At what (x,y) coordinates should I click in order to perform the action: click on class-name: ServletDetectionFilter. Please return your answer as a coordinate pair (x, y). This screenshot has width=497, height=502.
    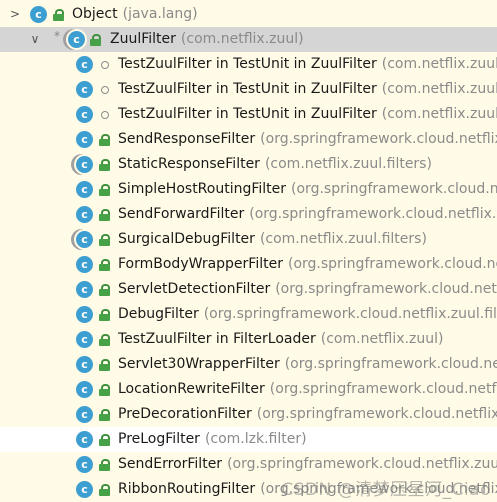
    Looking at the image, I should click on (194, 289).